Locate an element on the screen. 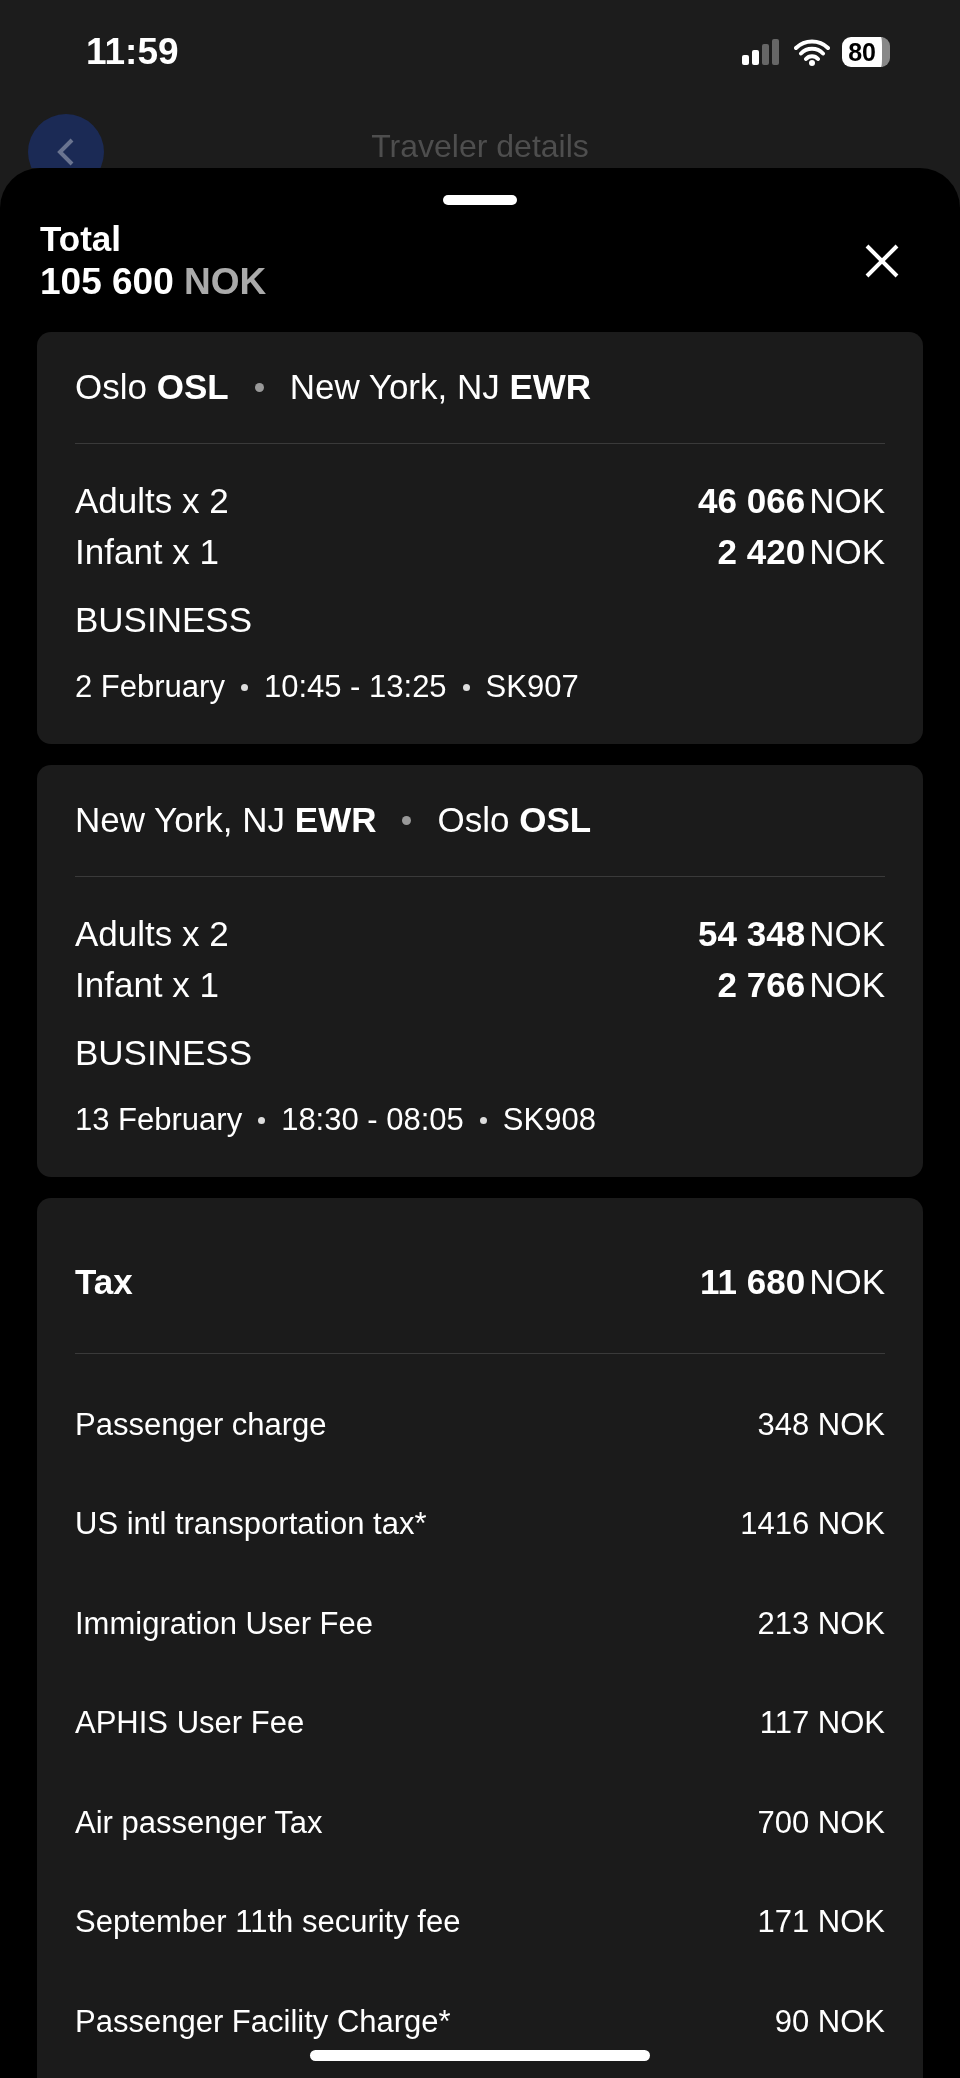 The width and height of the screenshot is (960, 2078). total-amount: 105 600 NOK is located at coordinates (153, 282).